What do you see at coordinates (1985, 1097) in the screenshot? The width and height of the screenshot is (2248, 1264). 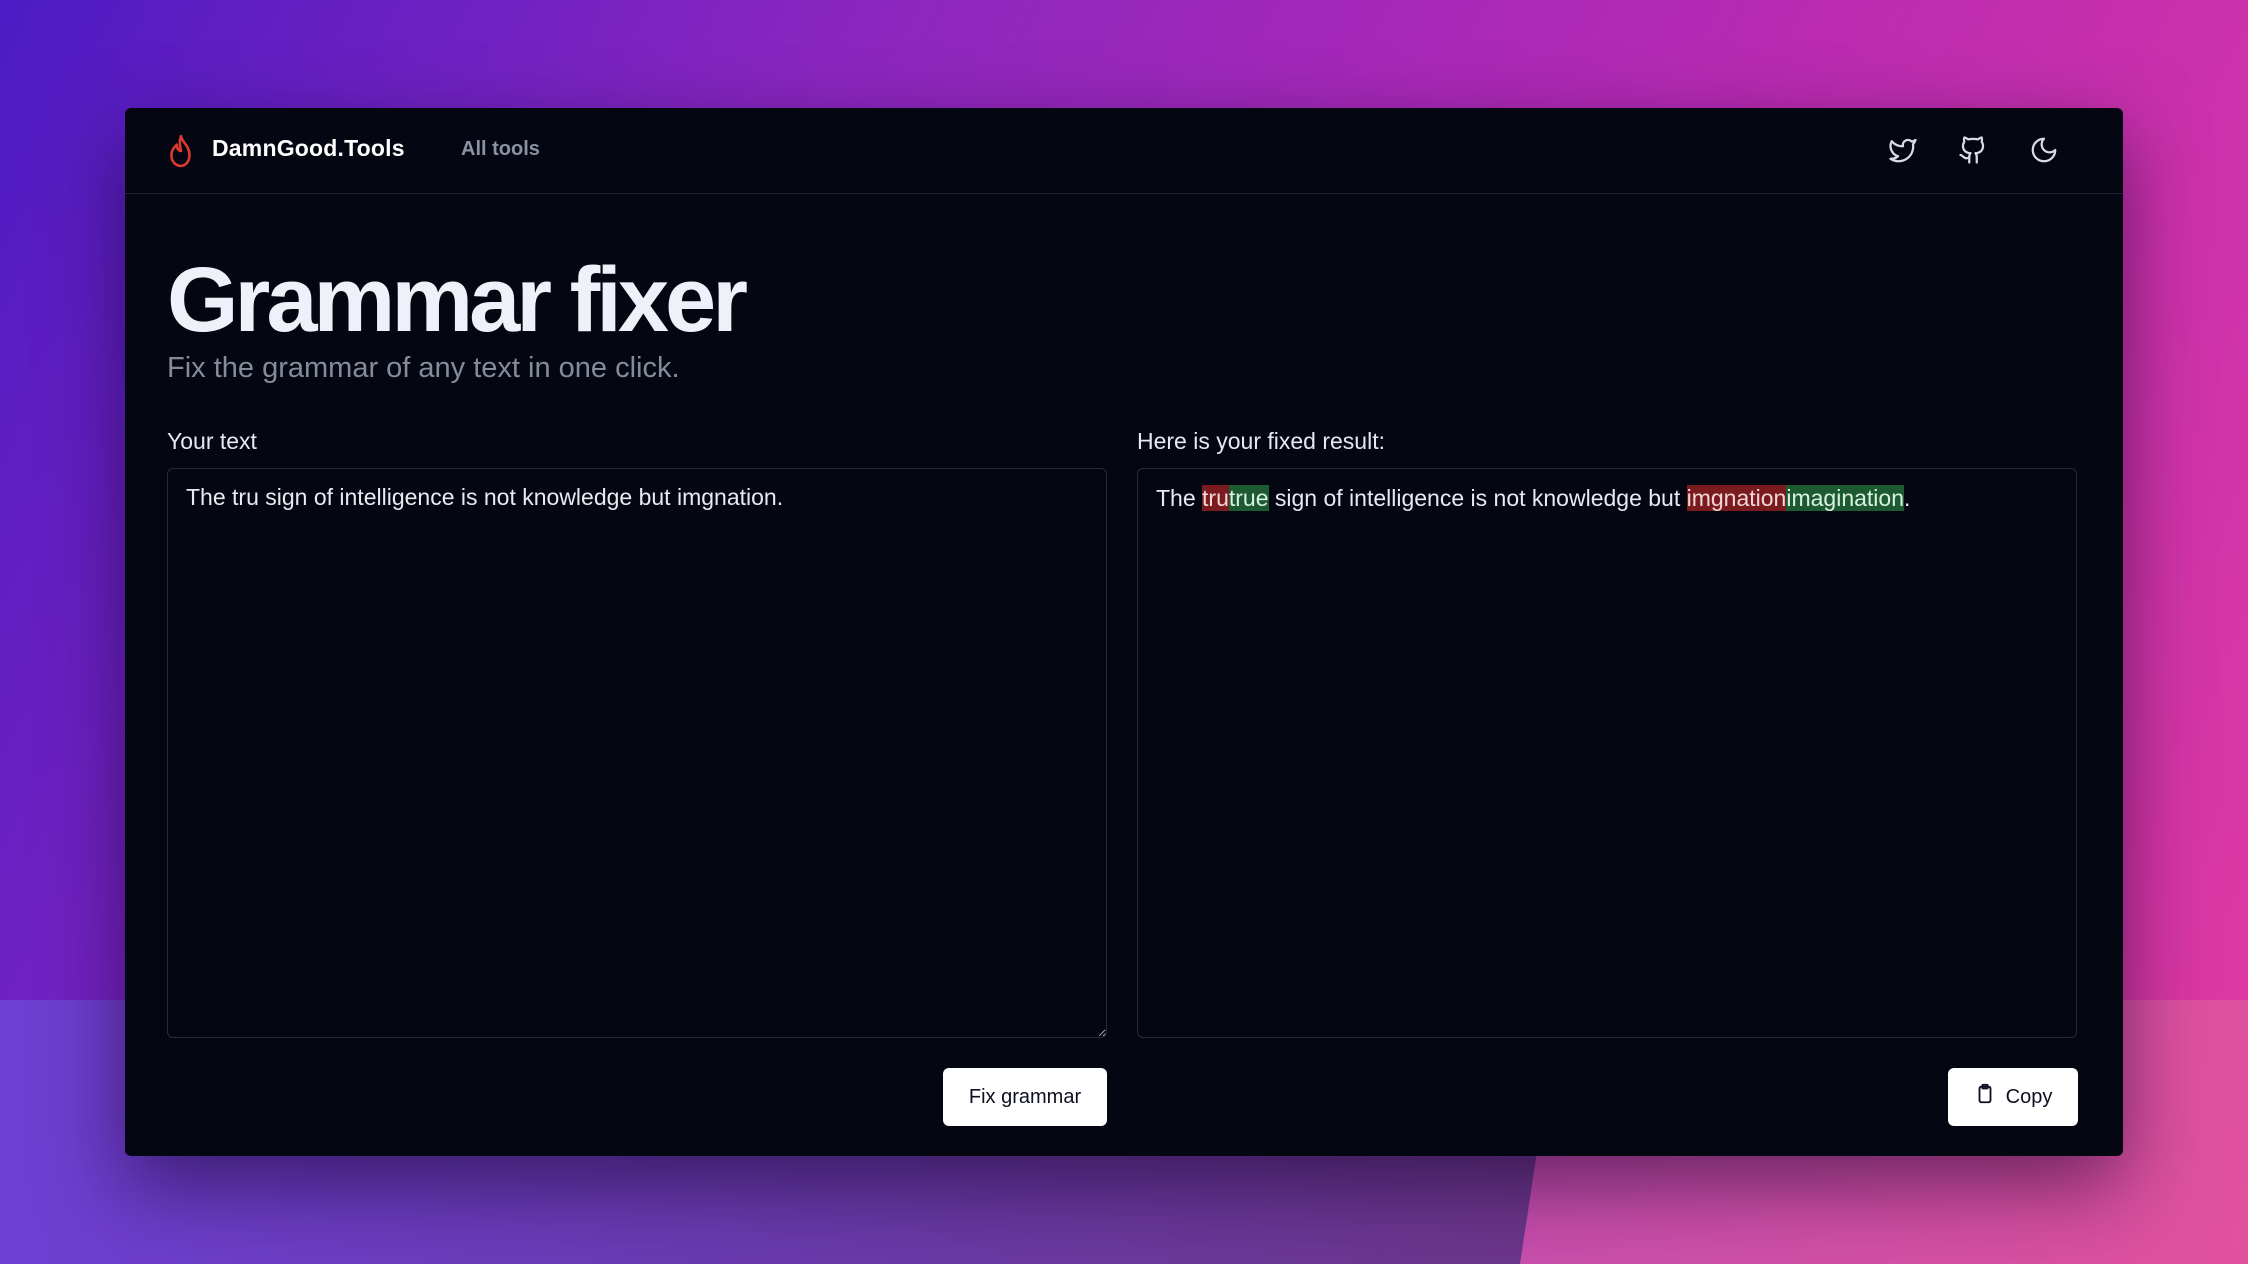 I see `clipboard-icon` at bounding box center [1985, 1097].